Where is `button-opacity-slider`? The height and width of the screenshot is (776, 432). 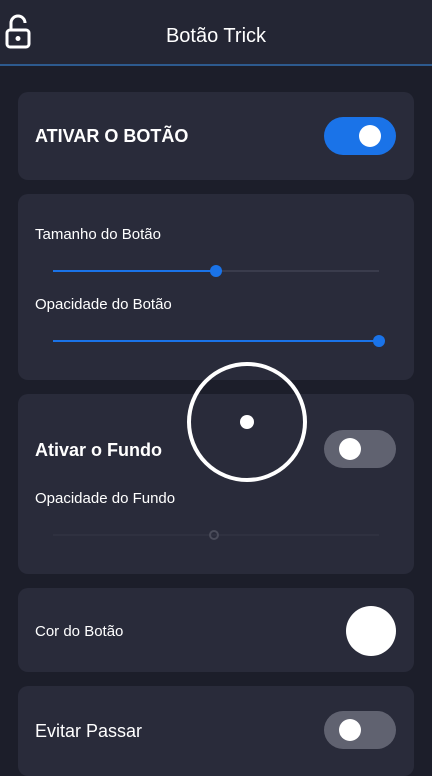 button-opacity-slider is located at coordinates (219, 341).